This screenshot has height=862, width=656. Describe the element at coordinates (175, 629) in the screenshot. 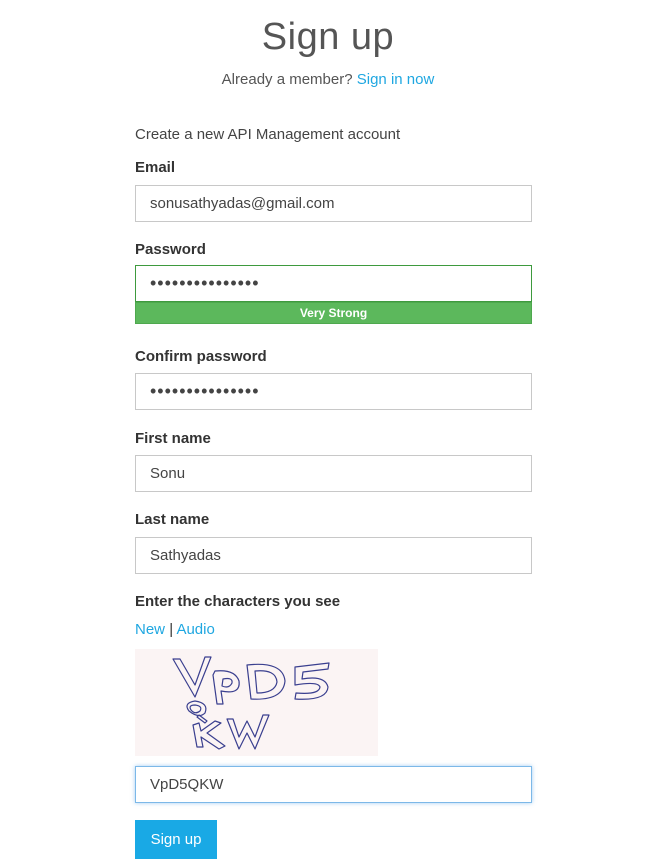

I see `captcha-links: New | Audio` at that location.